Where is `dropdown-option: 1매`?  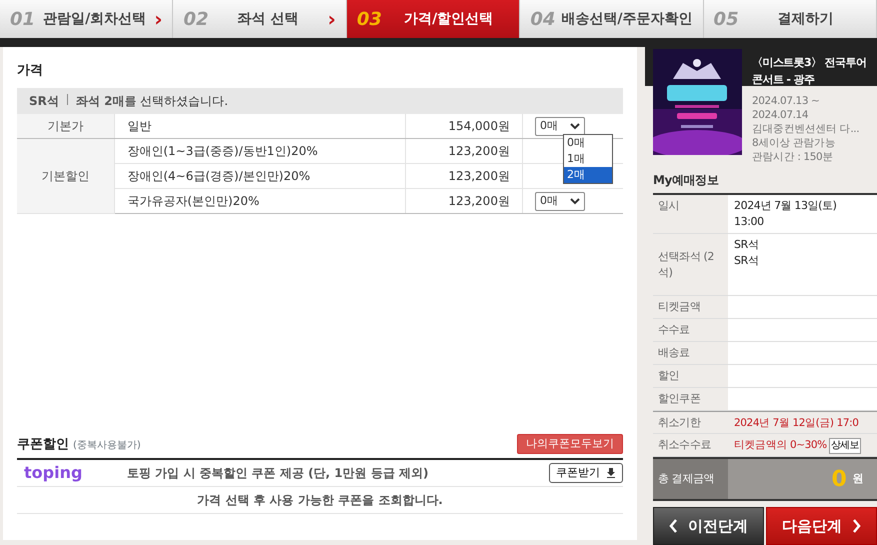
dropdown-option: 1매 is located at coordinates (588, 158).